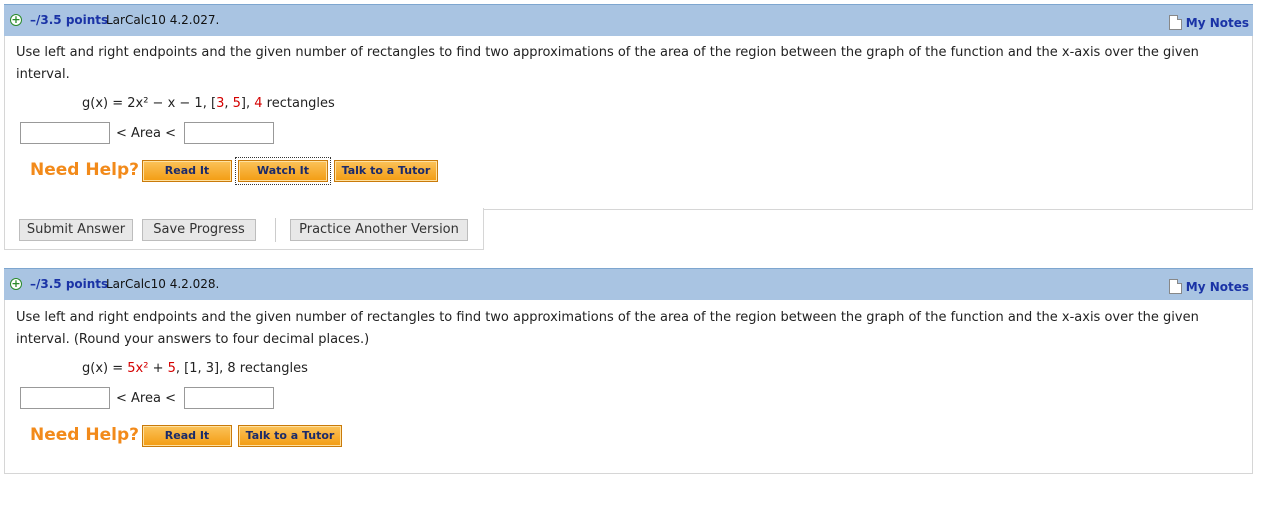  I want to click on formula-coefficient: 5x², so click(138, 368).